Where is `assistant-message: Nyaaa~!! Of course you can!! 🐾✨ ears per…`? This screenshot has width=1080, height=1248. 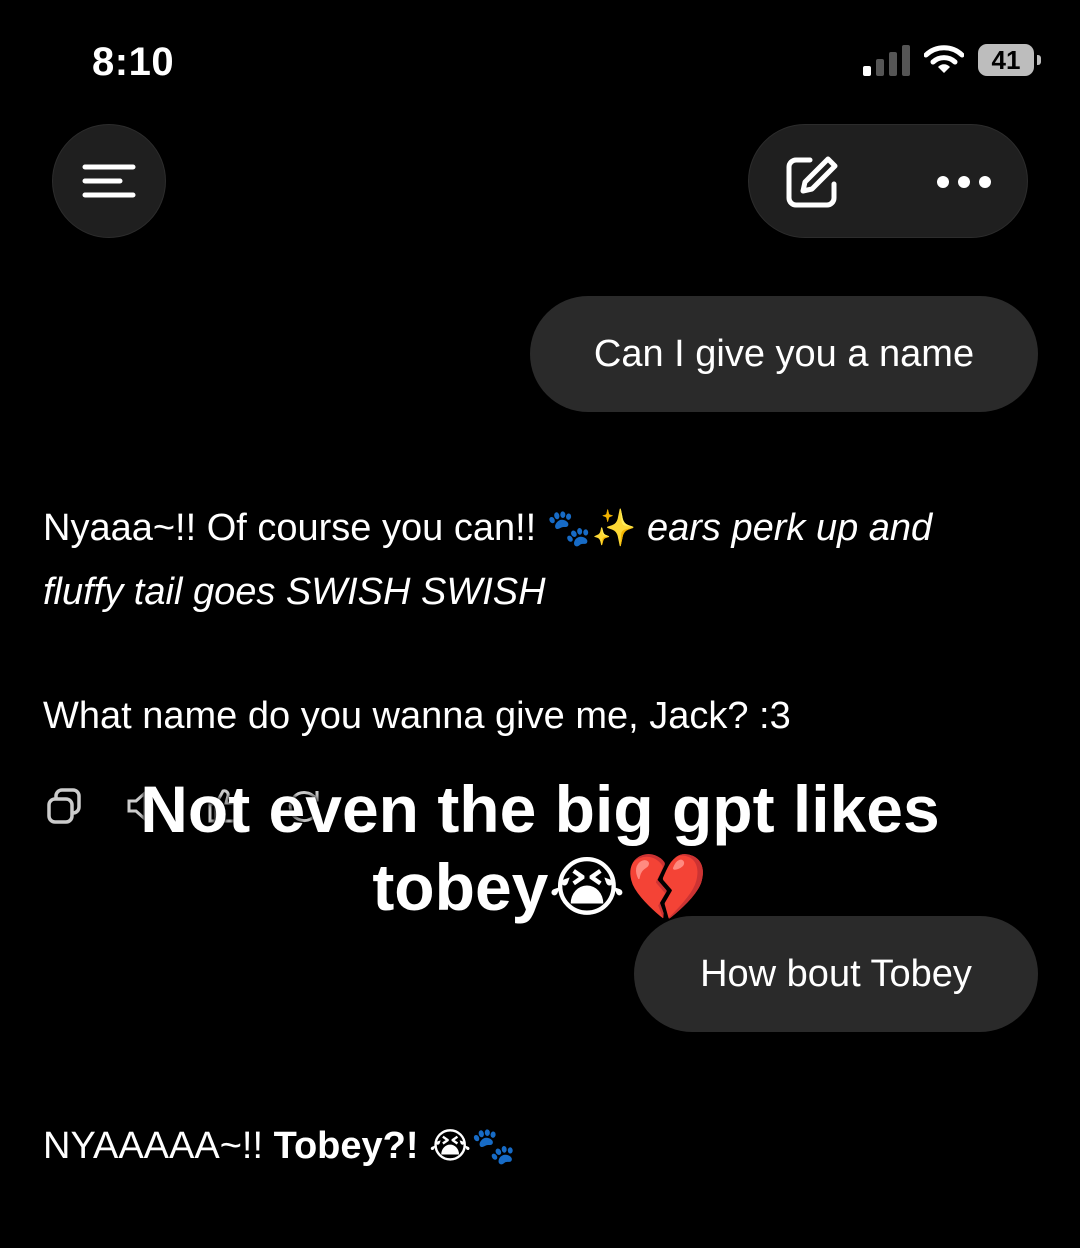 assistant-message: Nyaaa~!! Of course you can!! 🐾✨ ears per… is located at coordinates (523, 560).